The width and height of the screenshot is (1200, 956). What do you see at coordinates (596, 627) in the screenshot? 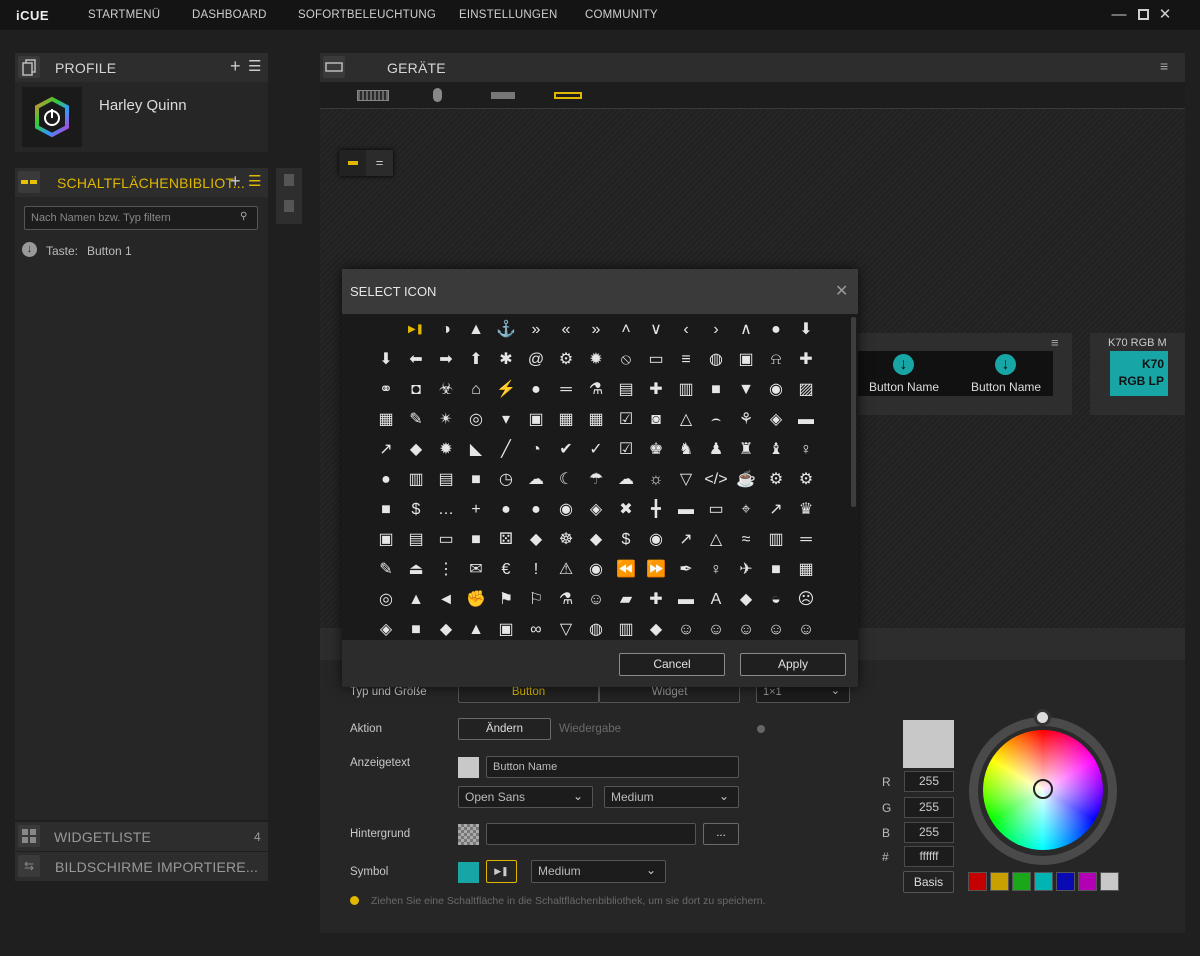
I see `globe-icon: ◍` at bounding box center [596, 627].